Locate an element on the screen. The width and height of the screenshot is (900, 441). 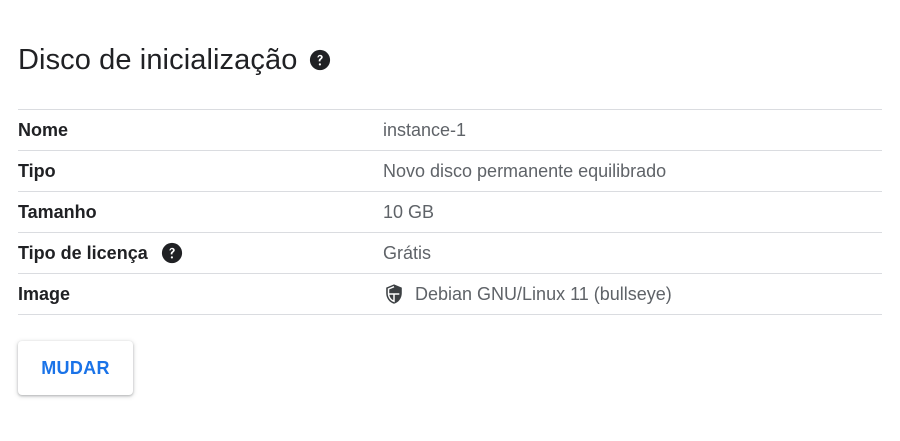
row-value: Grátis is located at coordinates (407, 252).